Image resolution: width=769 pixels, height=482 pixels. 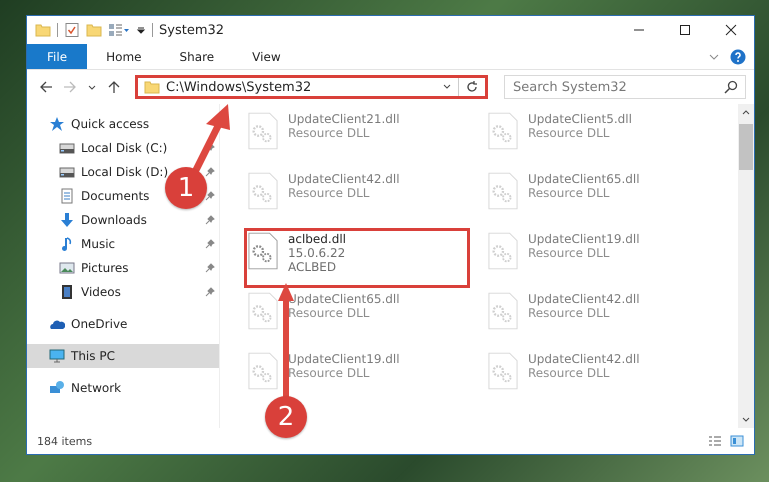 I want to click on close-icon, so click(x=731, y=30).